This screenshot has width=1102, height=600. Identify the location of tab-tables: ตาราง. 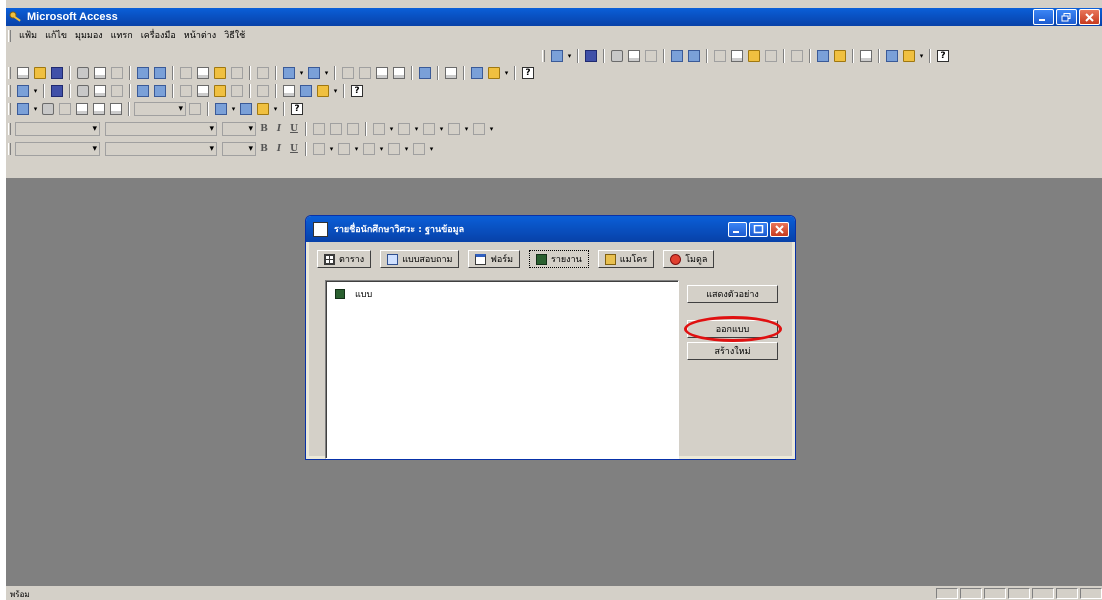
(344, 259).